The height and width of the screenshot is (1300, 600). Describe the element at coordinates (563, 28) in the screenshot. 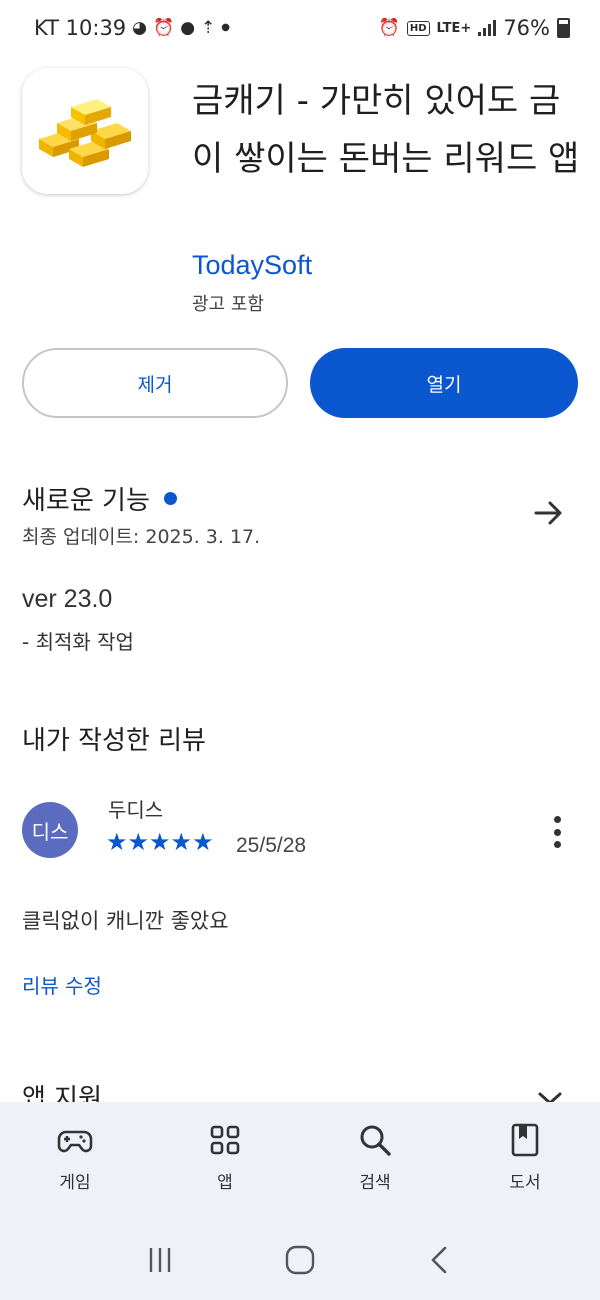

I see `battery-icon` at that location.